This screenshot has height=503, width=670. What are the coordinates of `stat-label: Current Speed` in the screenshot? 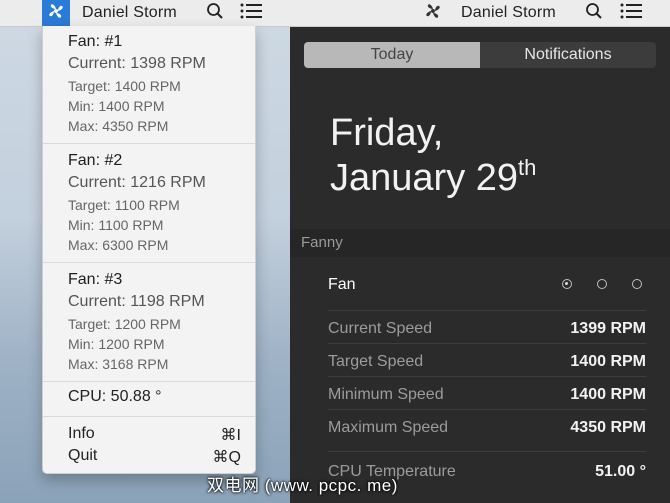 It's located at (380, 328).